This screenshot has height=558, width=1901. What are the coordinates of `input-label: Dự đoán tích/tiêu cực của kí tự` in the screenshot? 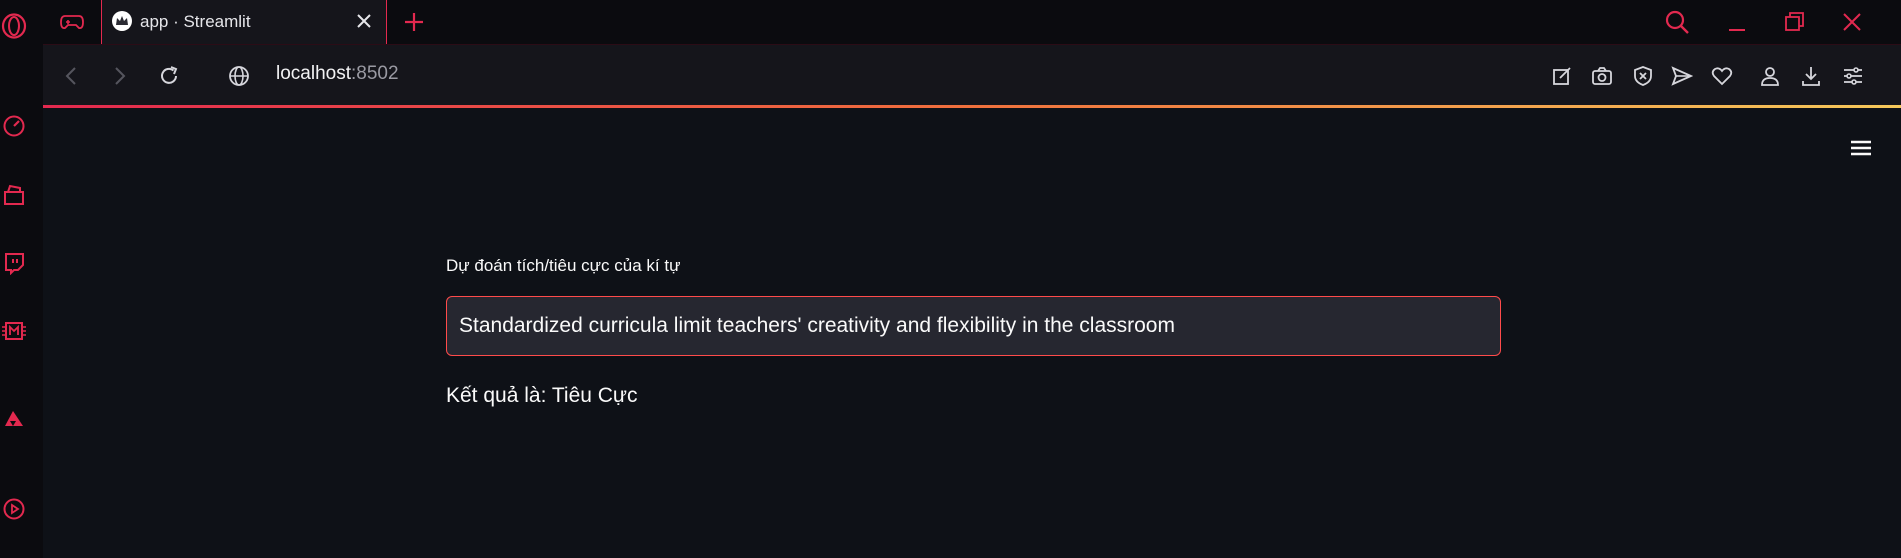 It's located at (563, 265).